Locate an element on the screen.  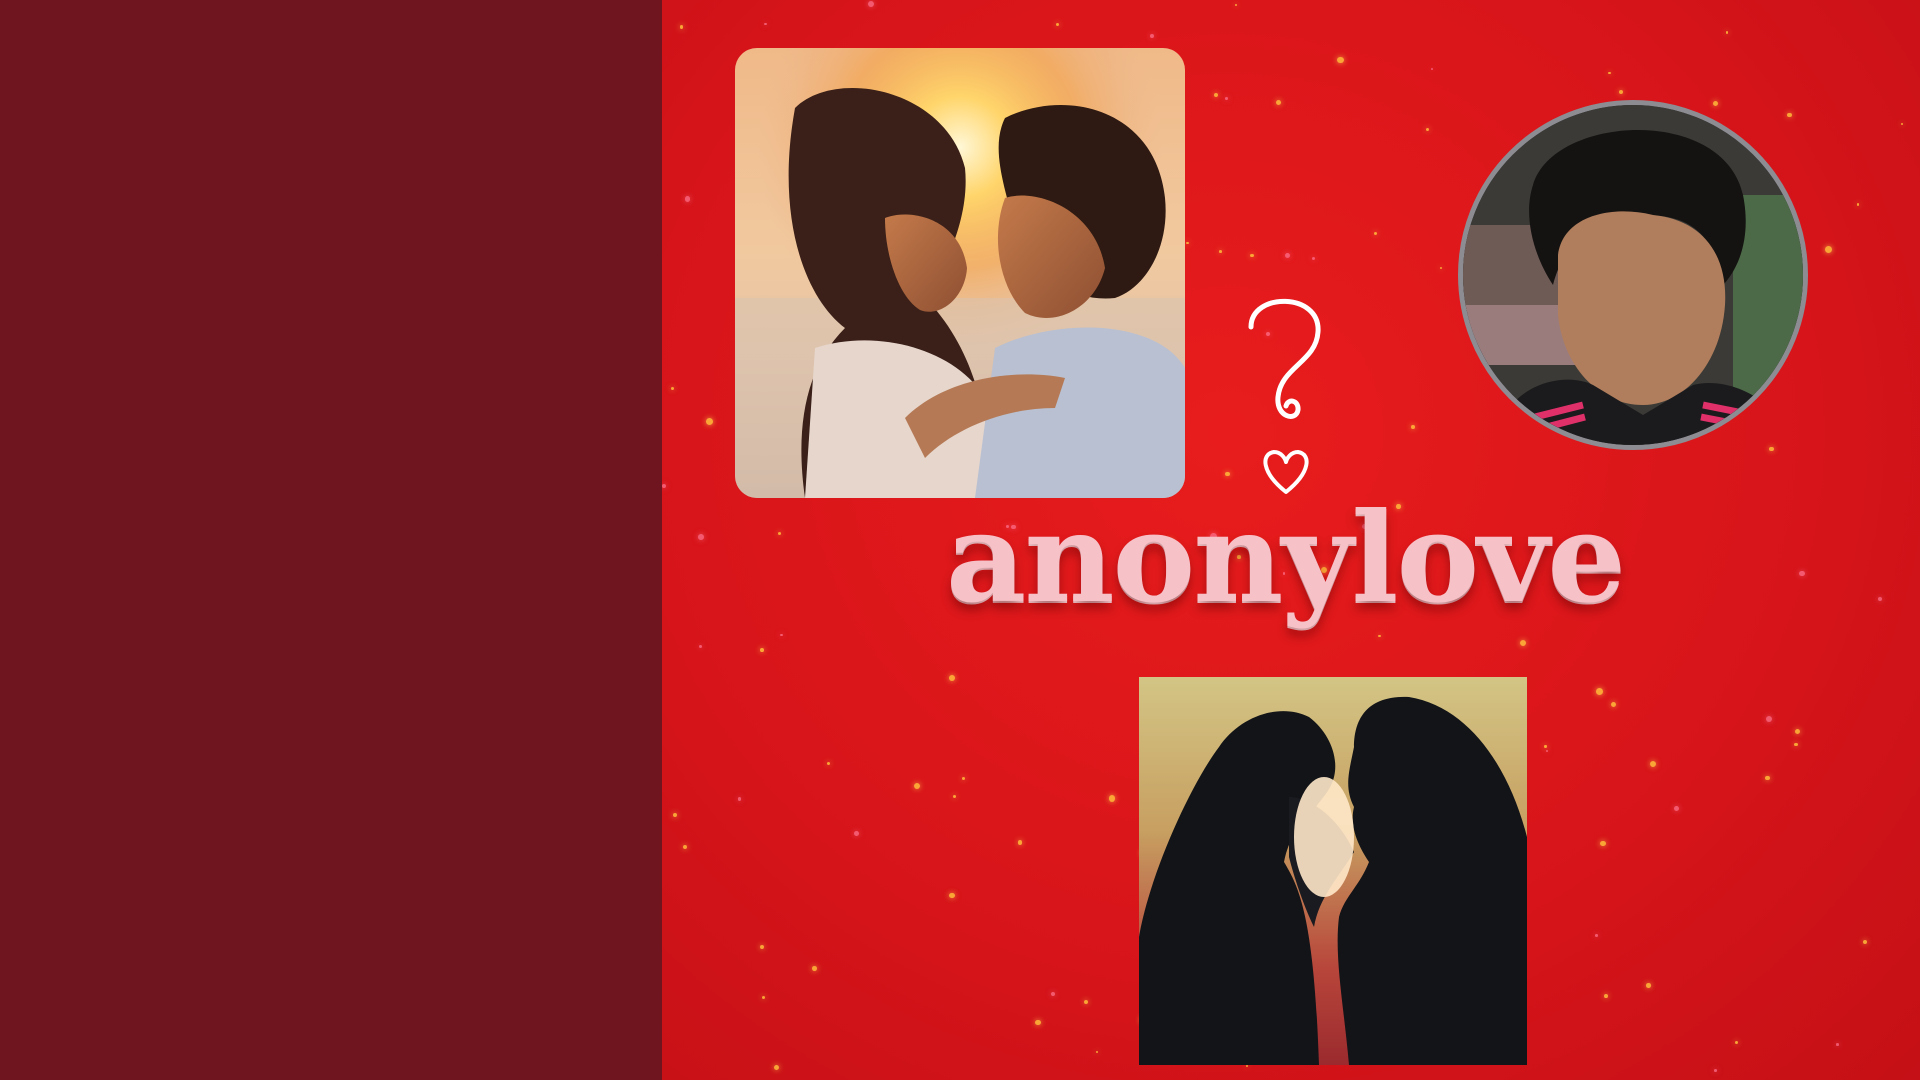
question-heart-icon is located at coordinates (1286, 392).